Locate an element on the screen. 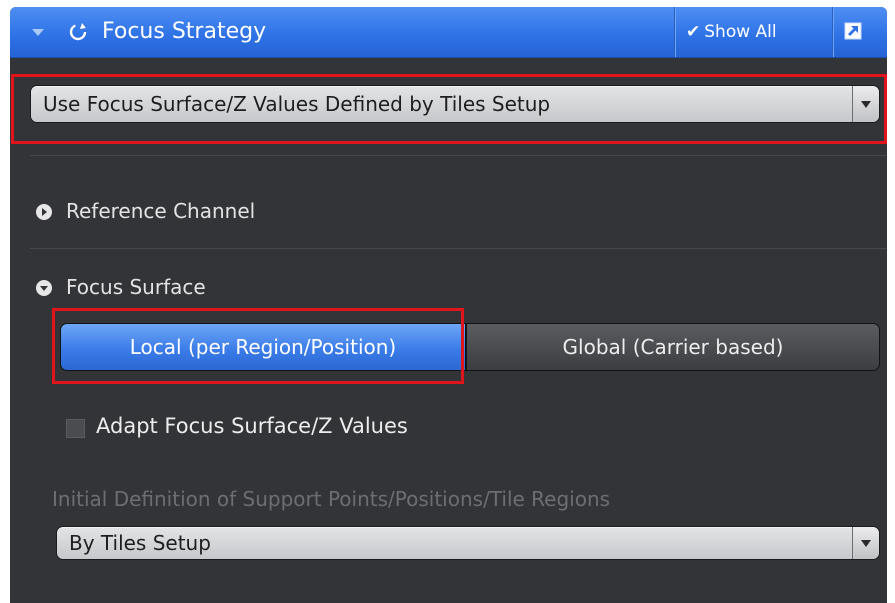 This screenshot has height=603, width=895. show-all-button: ✔ Show All is located at coordinates (731, 32).